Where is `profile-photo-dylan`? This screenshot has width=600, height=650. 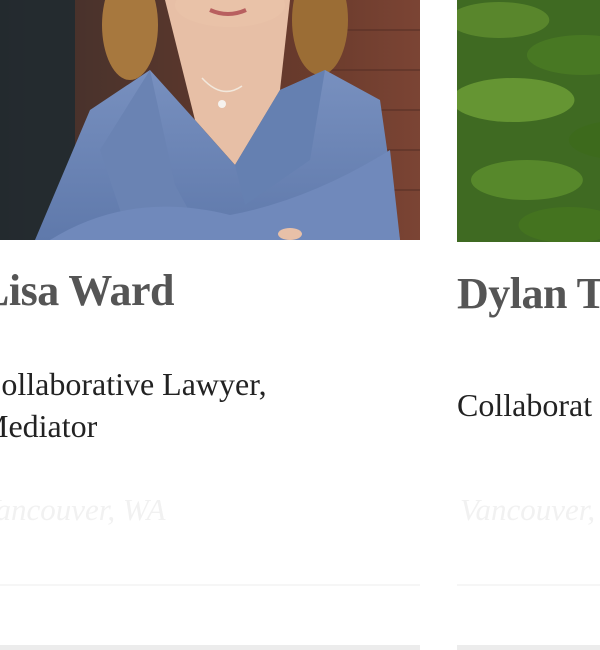 profile-photo-dylan is located at coordinates (528, 121).